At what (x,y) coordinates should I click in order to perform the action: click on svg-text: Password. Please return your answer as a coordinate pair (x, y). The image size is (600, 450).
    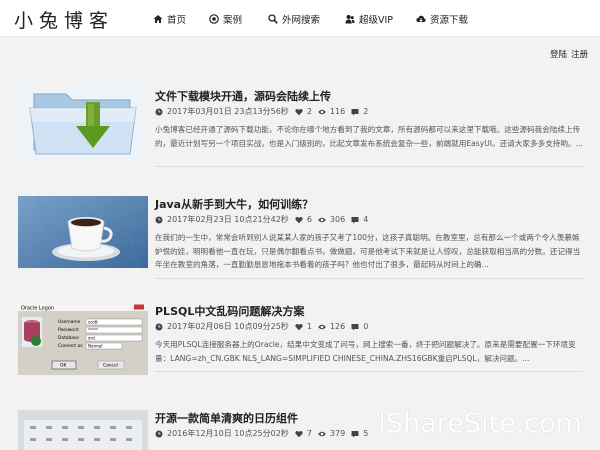
    Looking at the image, I should click on (68, 330).